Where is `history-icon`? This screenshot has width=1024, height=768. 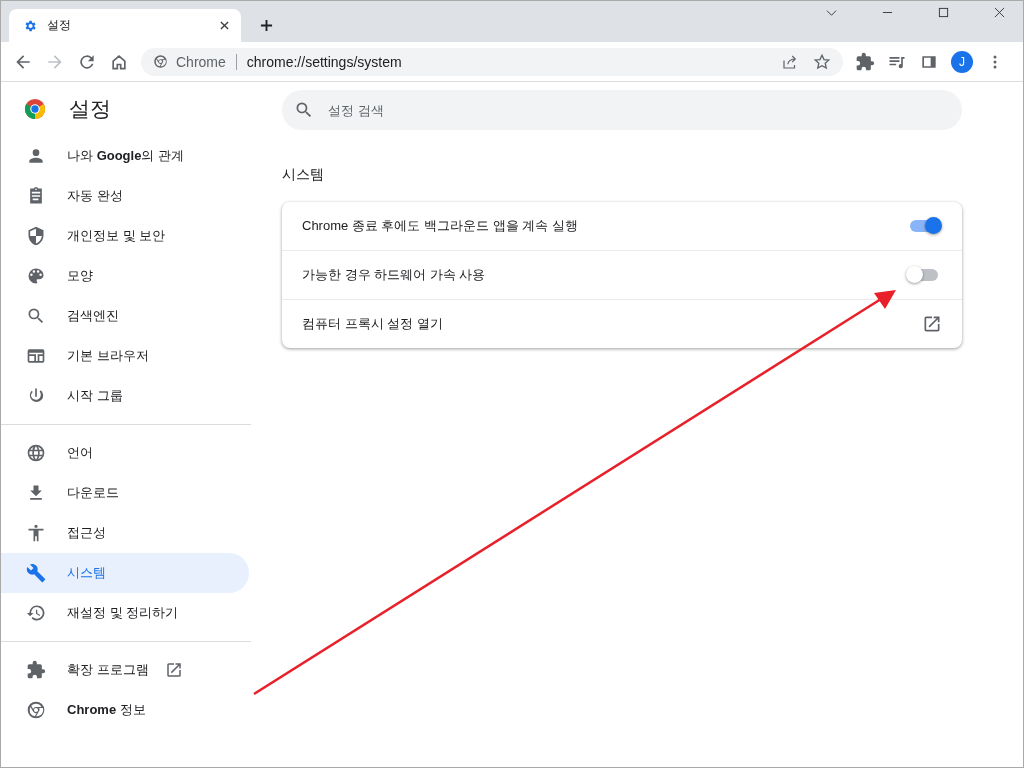 history-icon is located at coordinates (36, 613).